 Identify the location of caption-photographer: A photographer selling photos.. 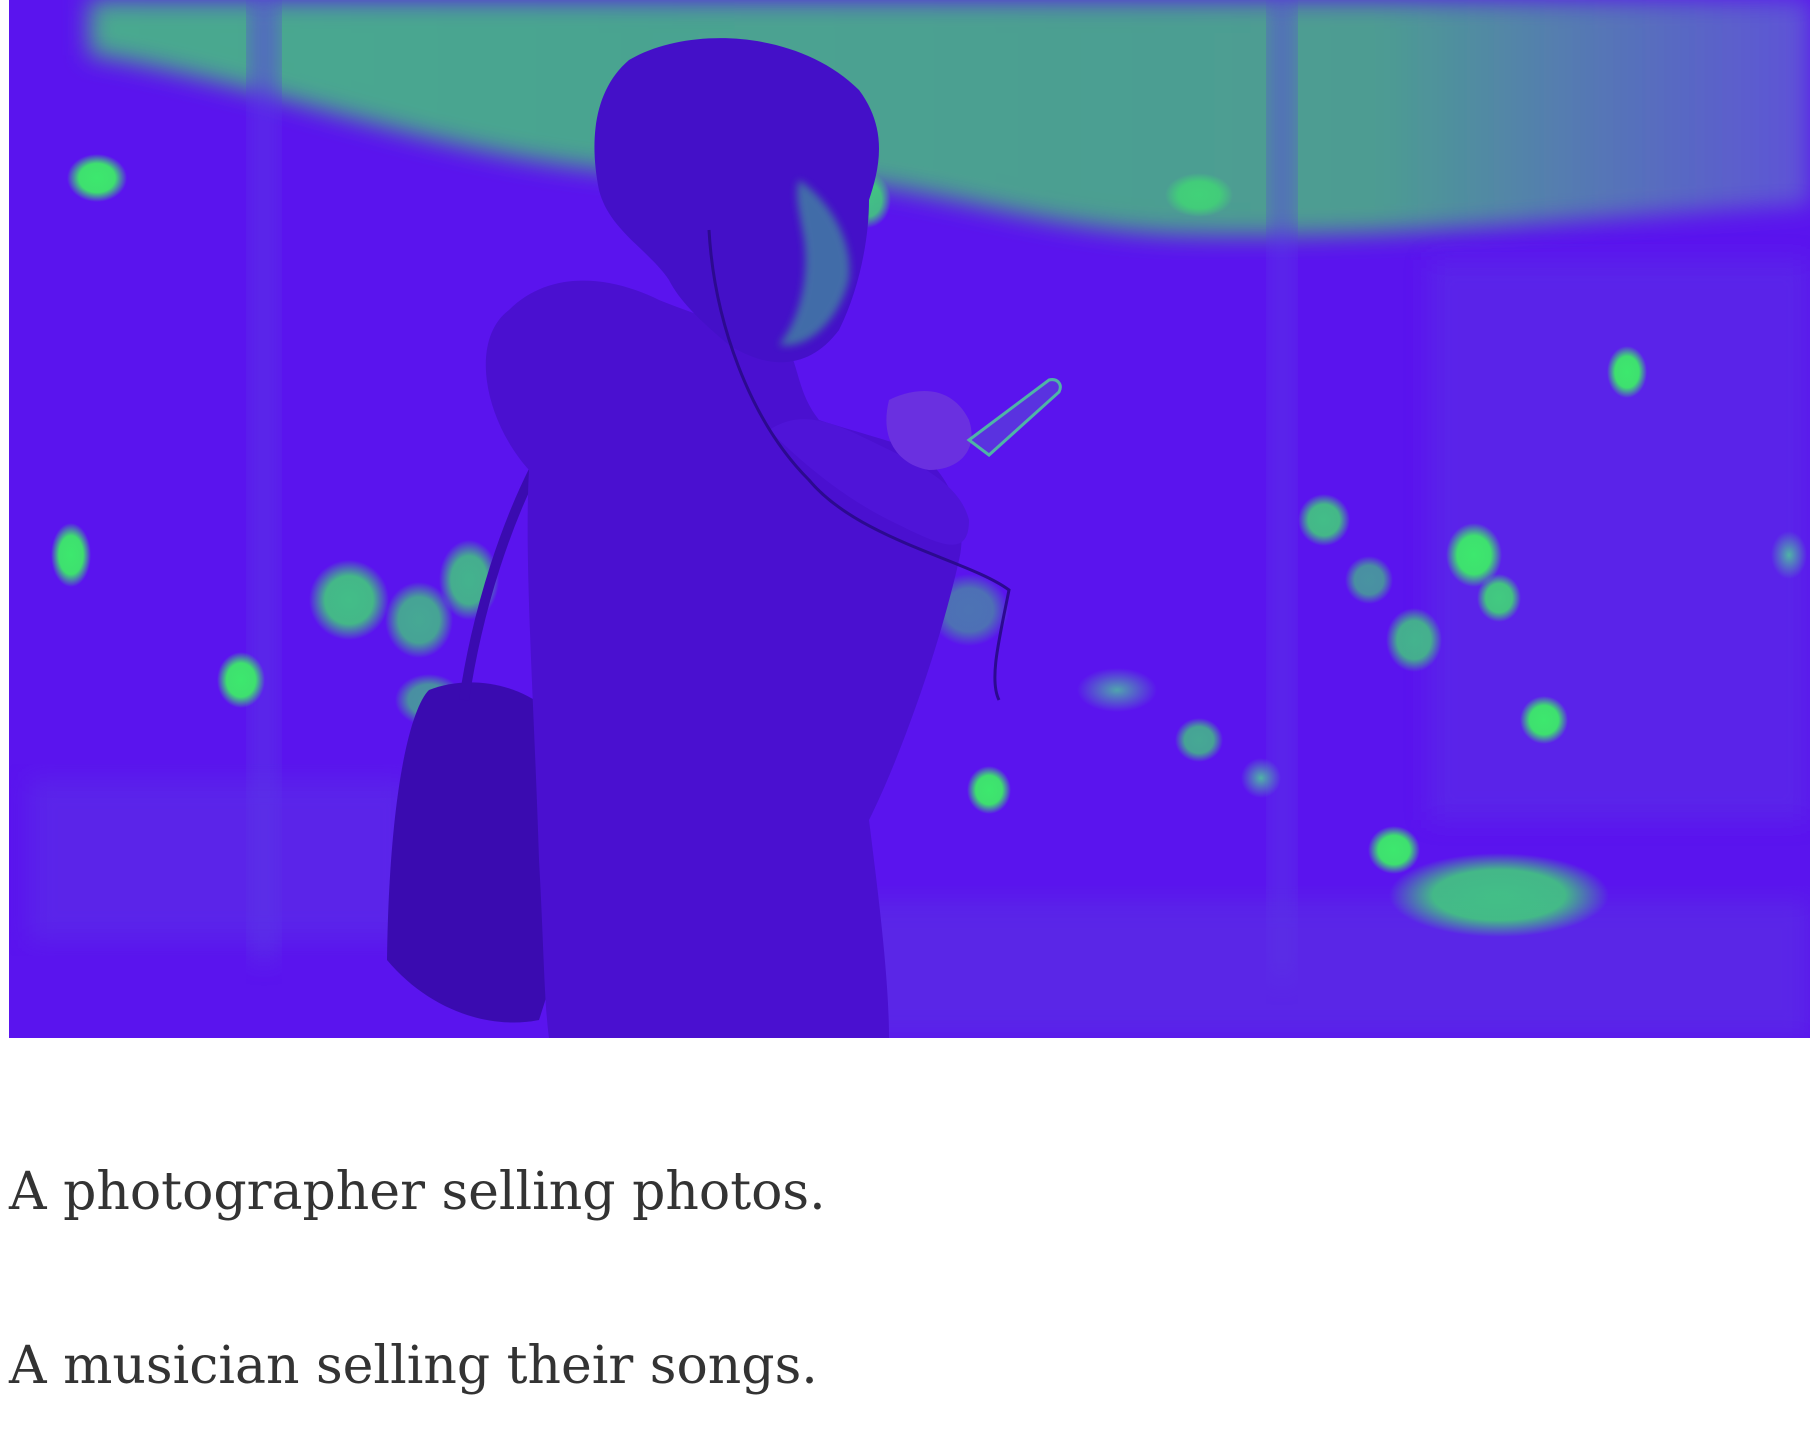
(417, 1192).